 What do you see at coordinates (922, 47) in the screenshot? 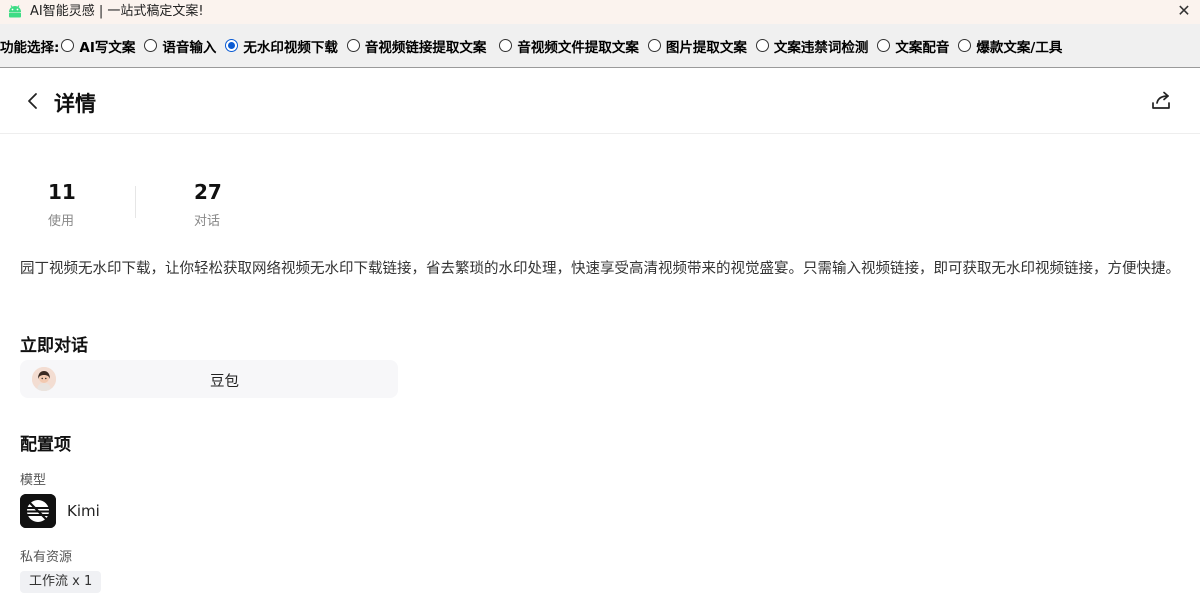
I see `radio-label: 文案配音` at bounding box center [922, 47].